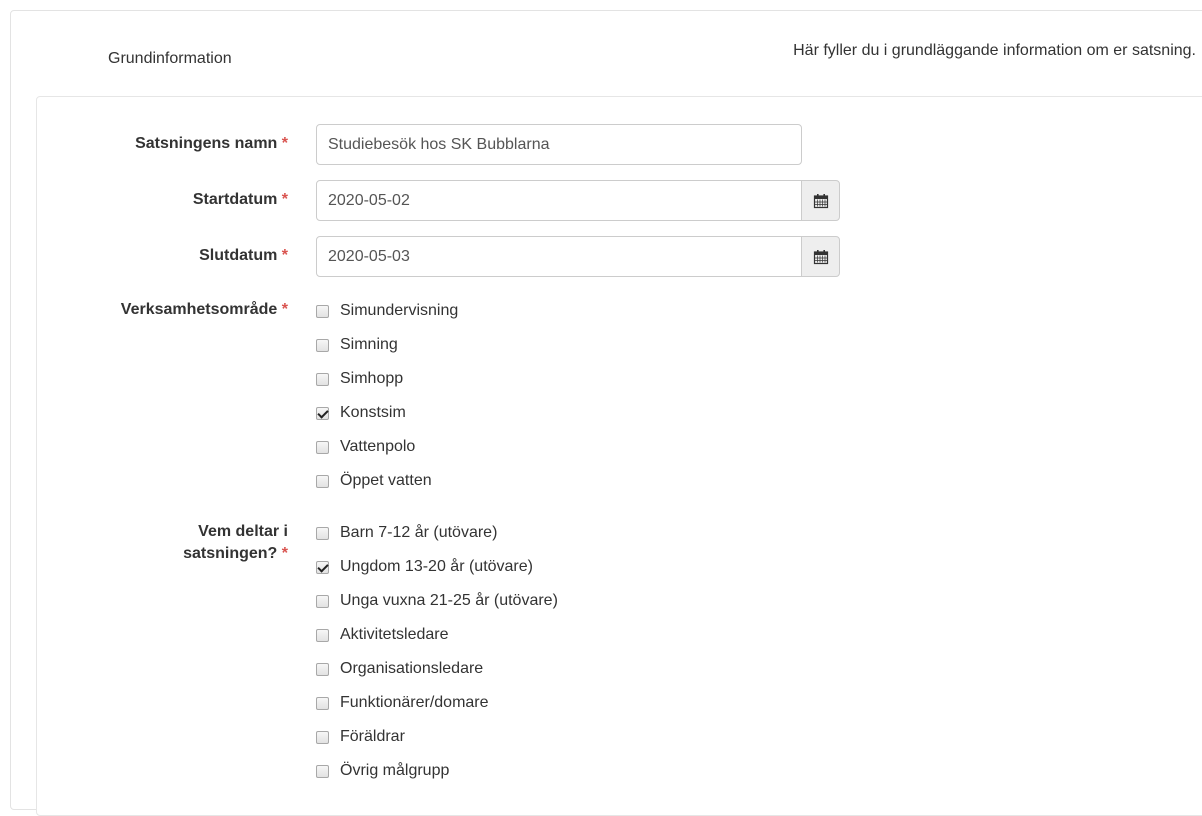 Image resolution: width=1202 pixels, height=816 pixels. What do you see at coordinates (559, 256) in the screenshot?
I see `end-date-input: 2020-05-03` at bounding box center [559, 256].